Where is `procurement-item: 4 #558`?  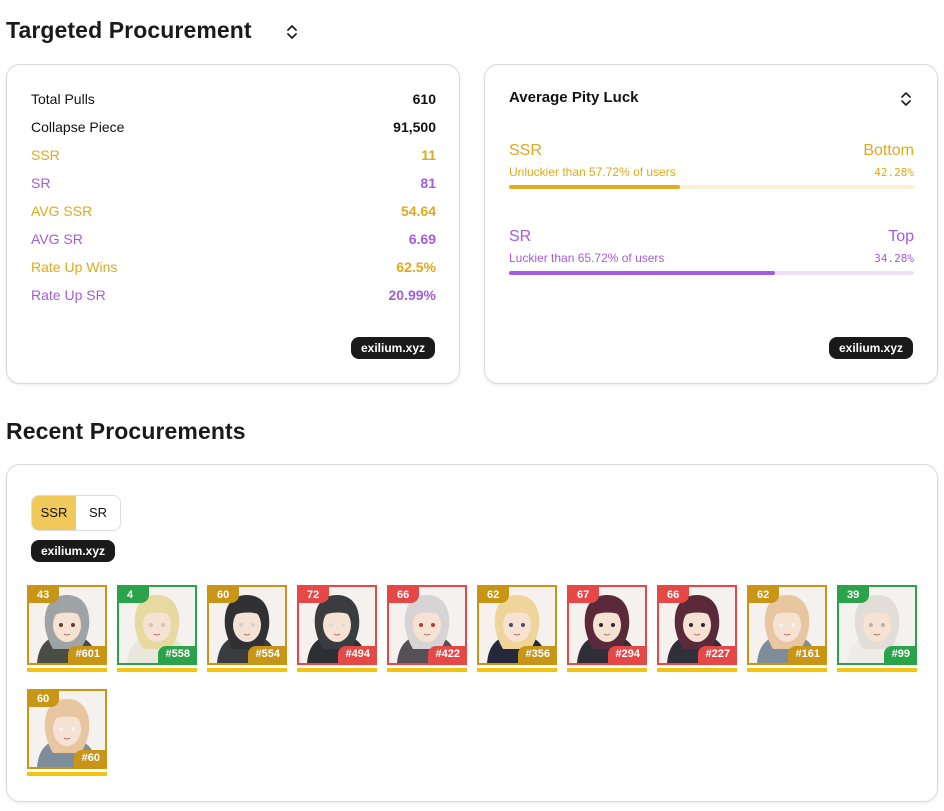
procurement-item: 4 #558 is located at coordinates (157, 629).